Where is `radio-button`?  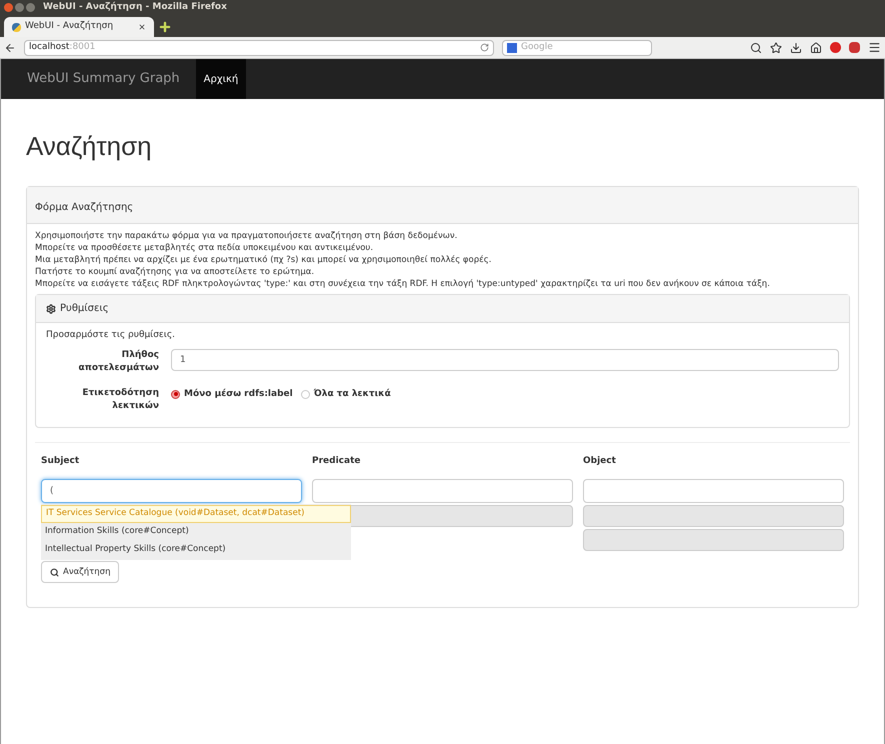 radio-button is located at coordinates (175, 394).